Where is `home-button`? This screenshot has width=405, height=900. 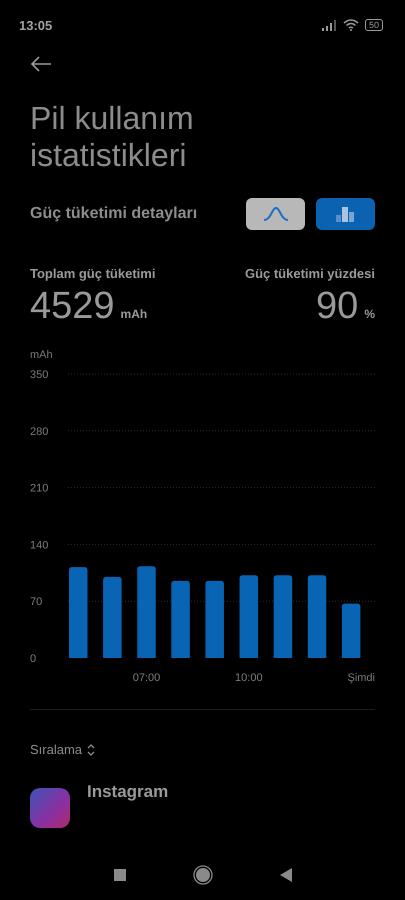 home-button is located at coordinates (202, 875).